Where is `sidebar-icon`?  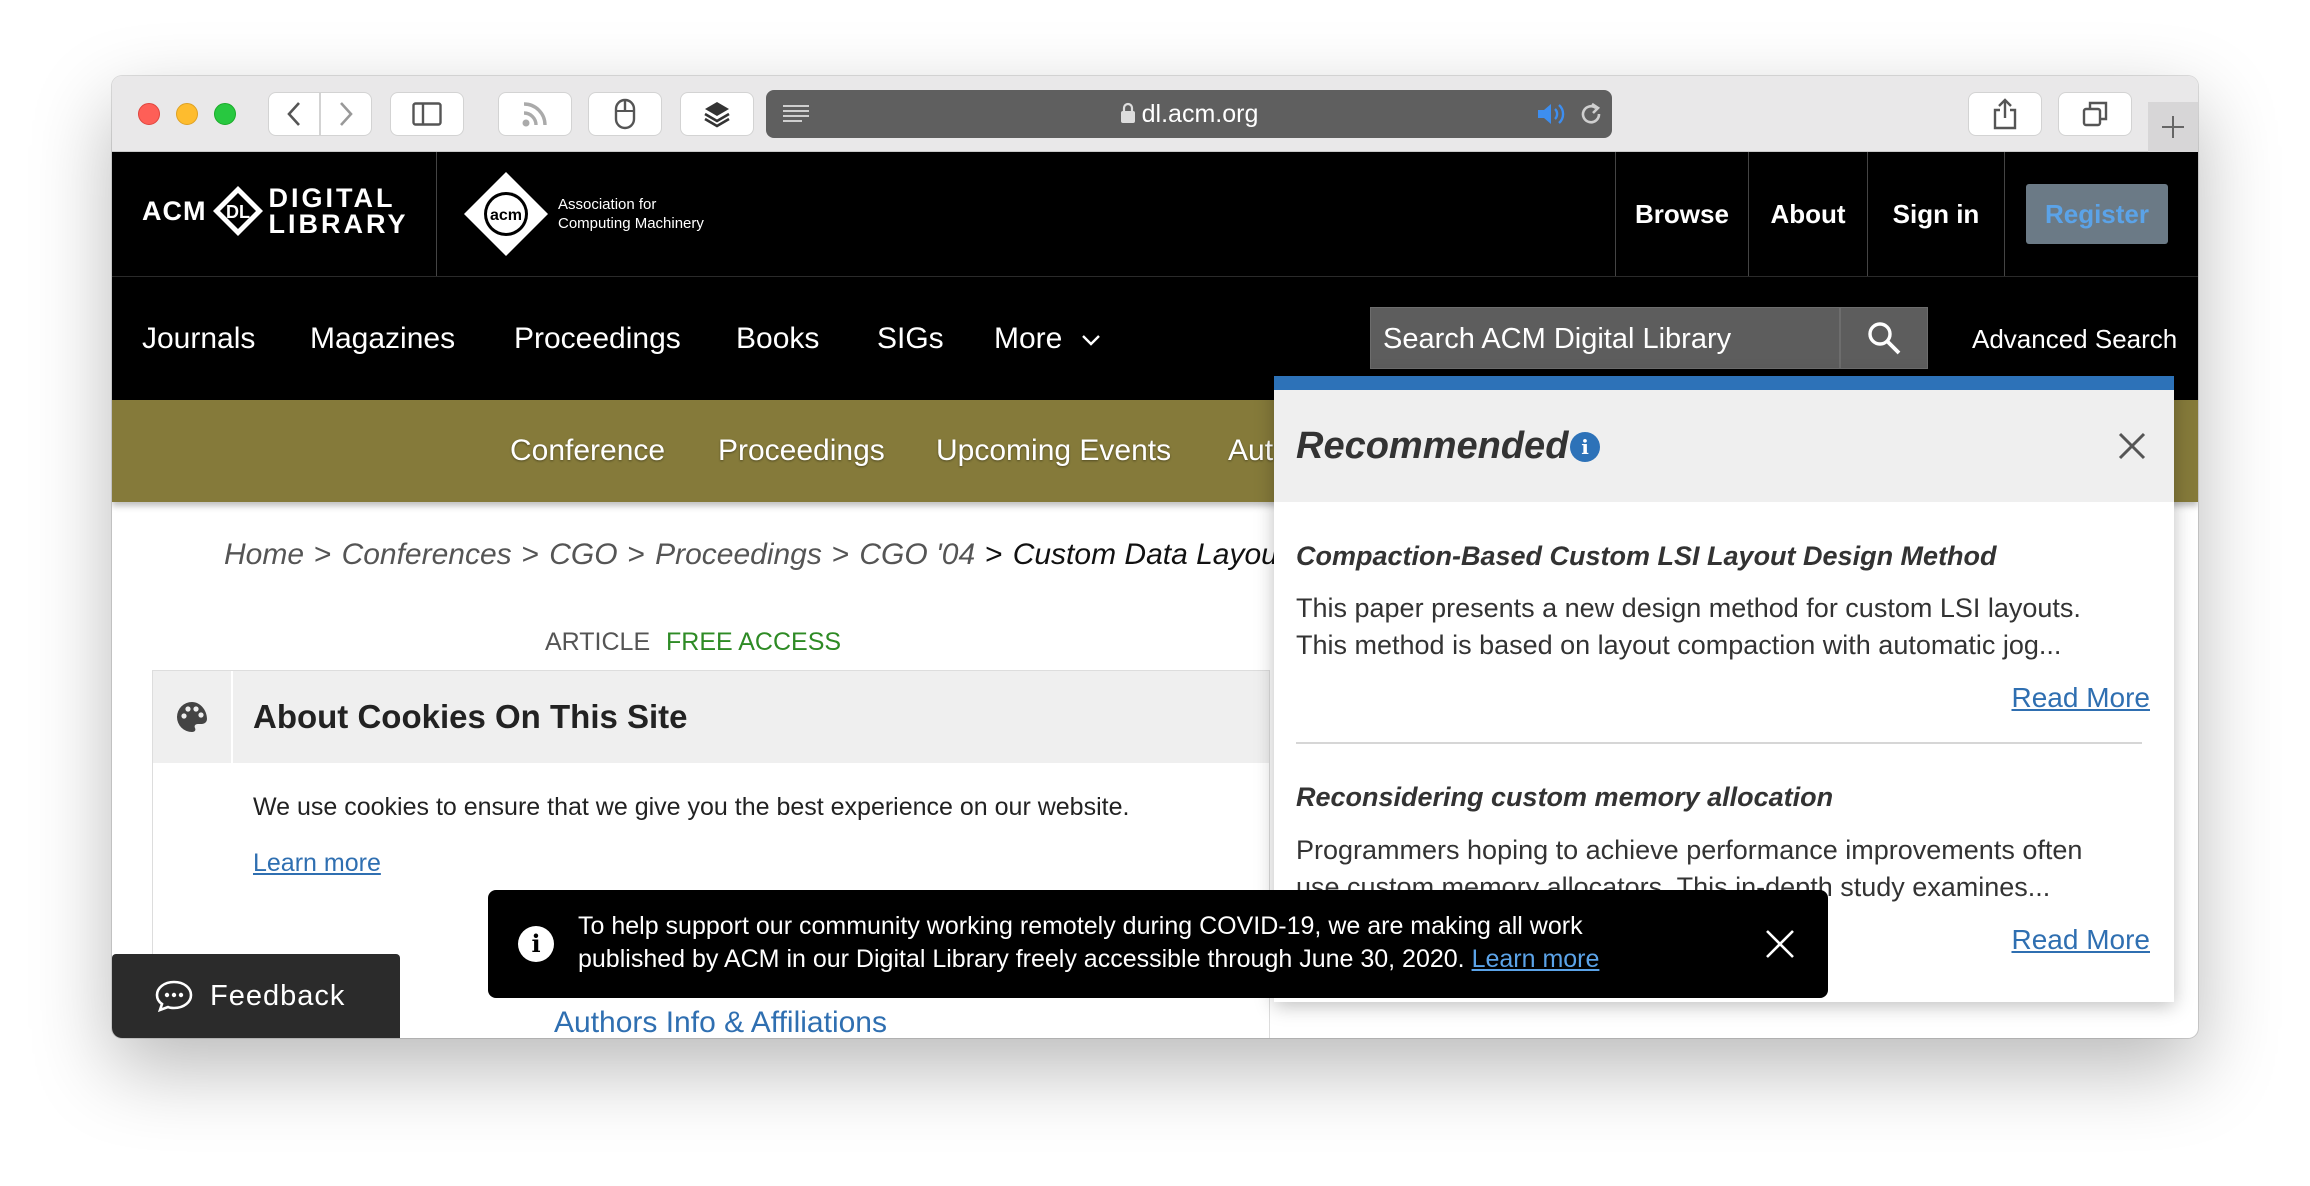
sidebar-icon is located at coordinates (427, 114).